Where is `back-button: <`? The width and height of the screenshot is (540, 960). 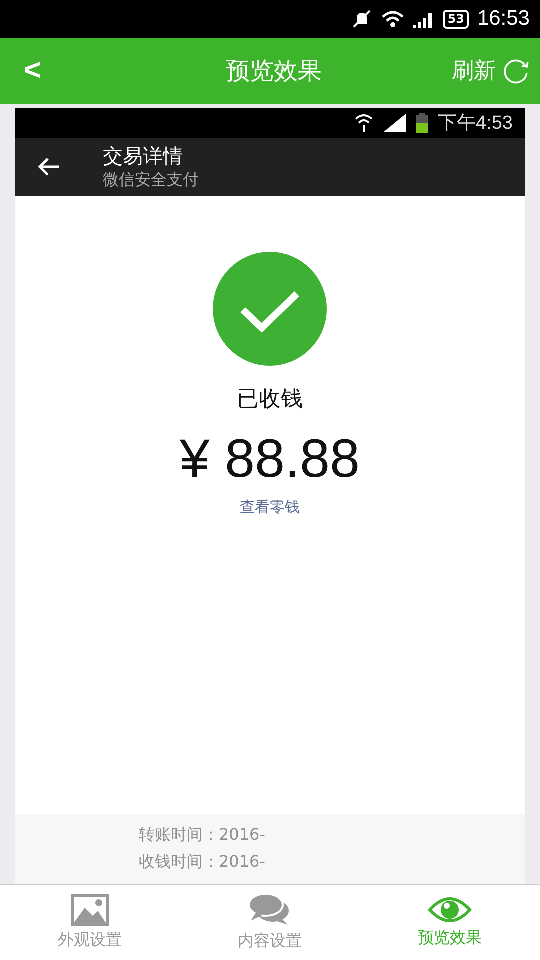
back-button: < is located at coordinates (33, 71).